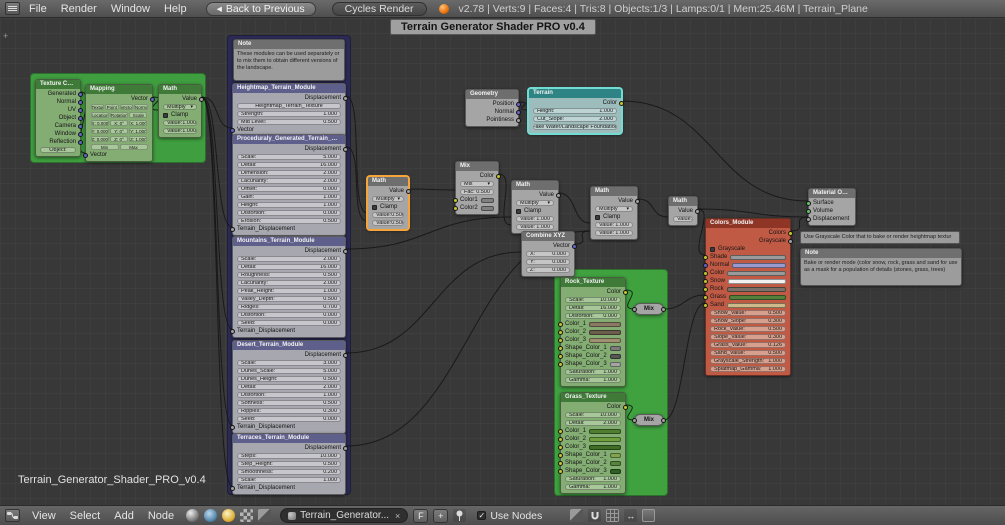 The height and width of the screenshot is (525, 1005). I want to click on combine-xyz: Combine XYZ Vector X: 0.000 Y: 0.000 Z: 0.000, so click(549, 254).